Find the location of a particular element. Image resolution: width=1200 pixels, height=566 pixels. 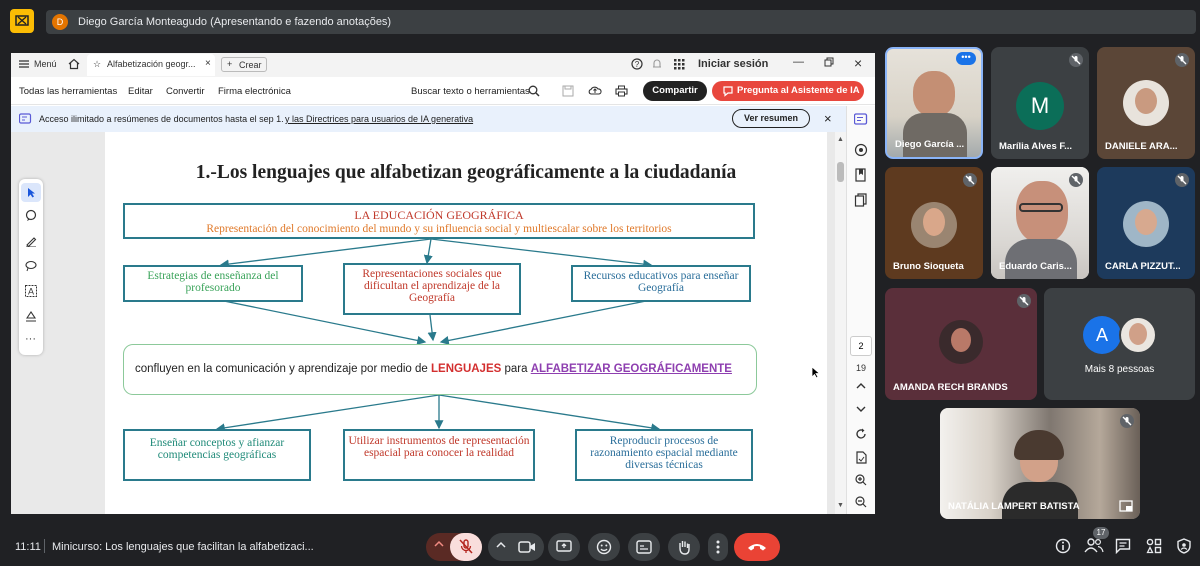

close-banner-icon: × is located at coordinates (828, 118).